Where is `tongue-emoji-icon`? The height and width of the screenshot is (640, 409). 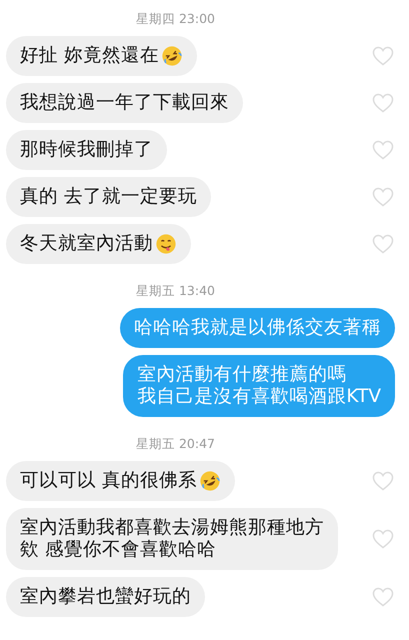 tongue-emoji-icon is located at coordinates (166, 244).